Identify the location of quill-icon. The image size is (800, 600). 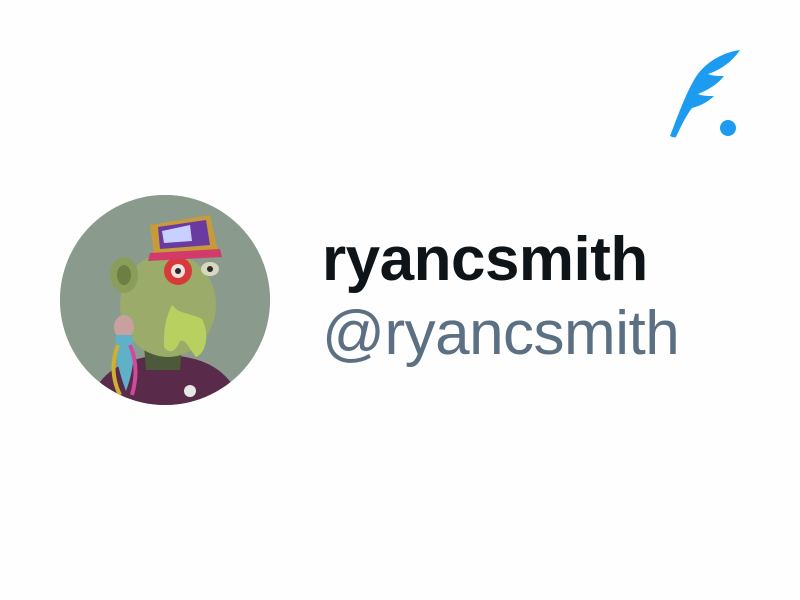
(704, 94).